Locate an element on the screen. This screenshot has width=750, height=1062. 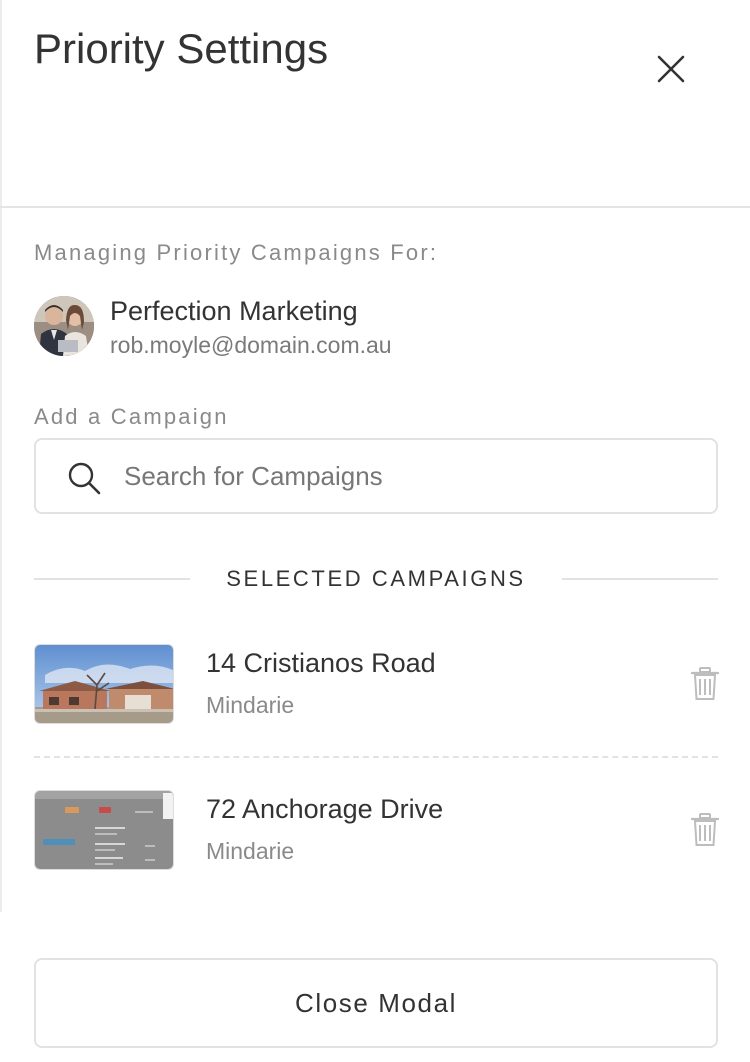
avatar is located at coordinates (64, 326).